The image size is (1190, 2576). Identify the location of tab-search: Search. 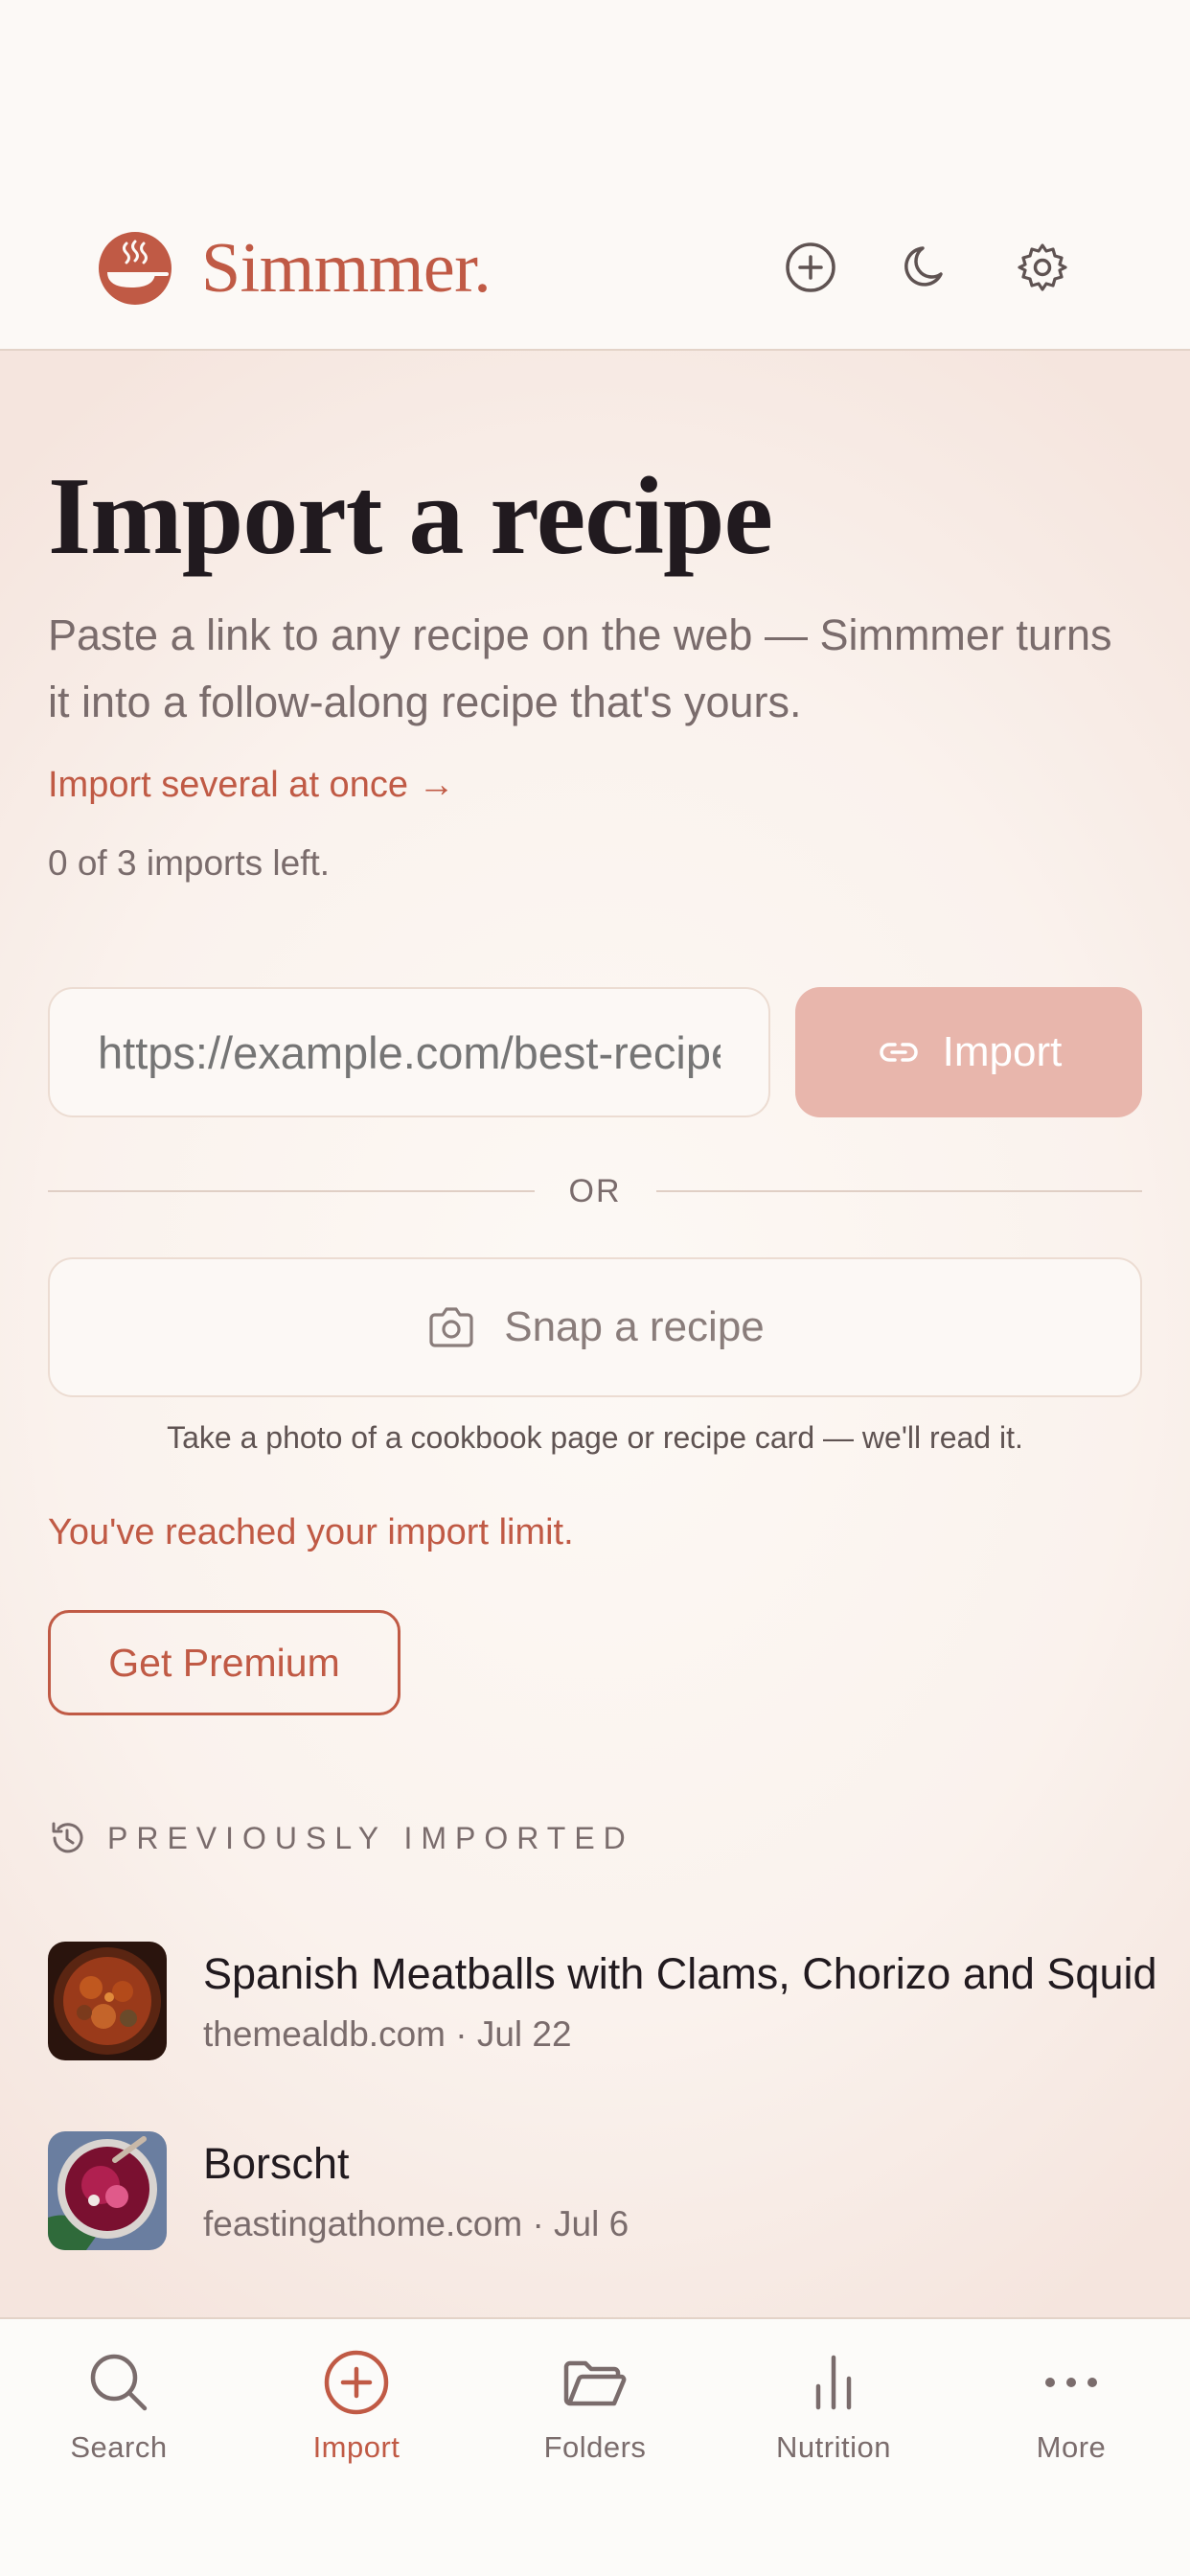
(119, 2420).